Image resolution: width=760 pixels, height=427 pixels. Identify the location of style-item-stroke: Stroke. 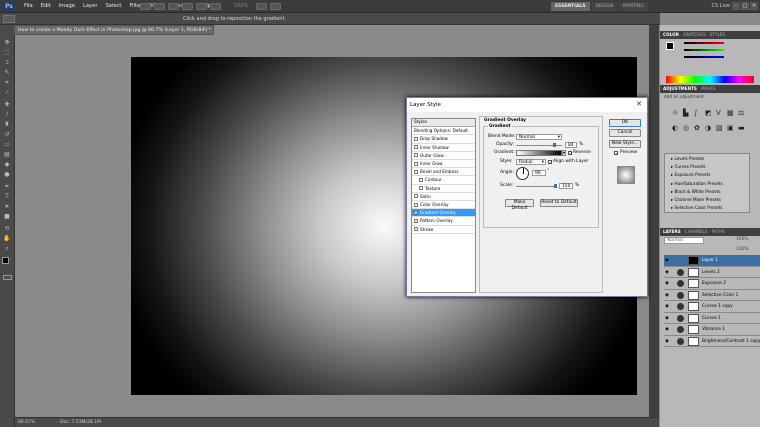
(443, 230).